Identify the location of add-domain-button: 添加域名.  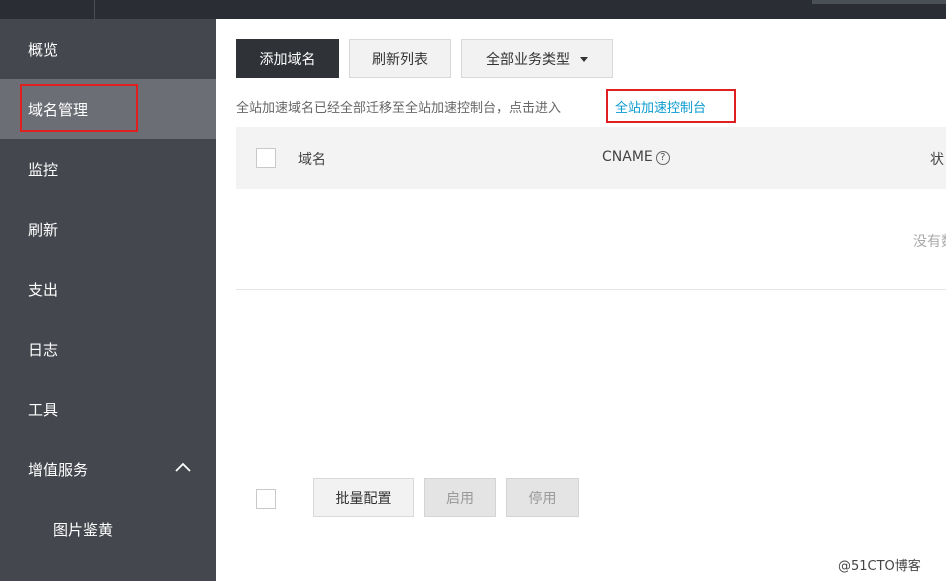
(287, 58).